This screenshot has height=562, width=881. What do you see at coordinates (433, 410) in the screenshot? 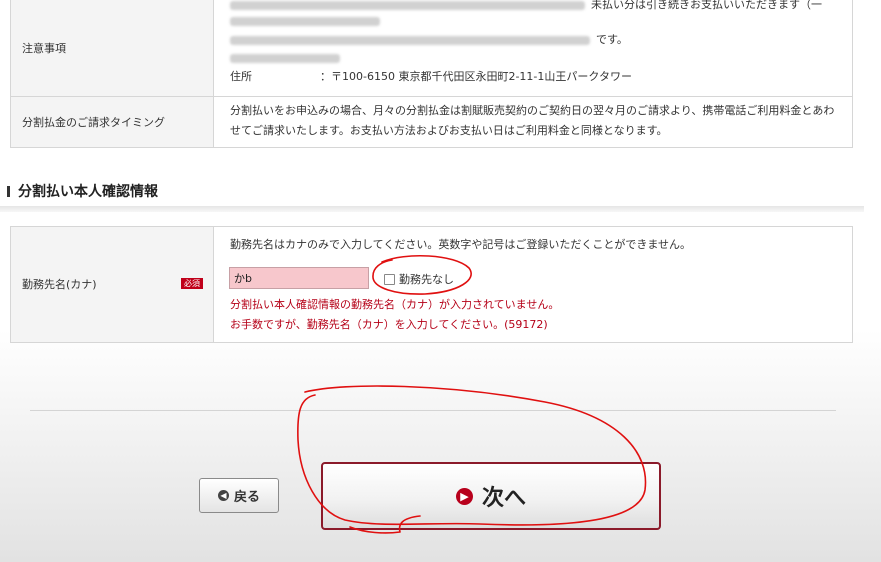
I see `footer-divider` at bounding box center [433, 410].